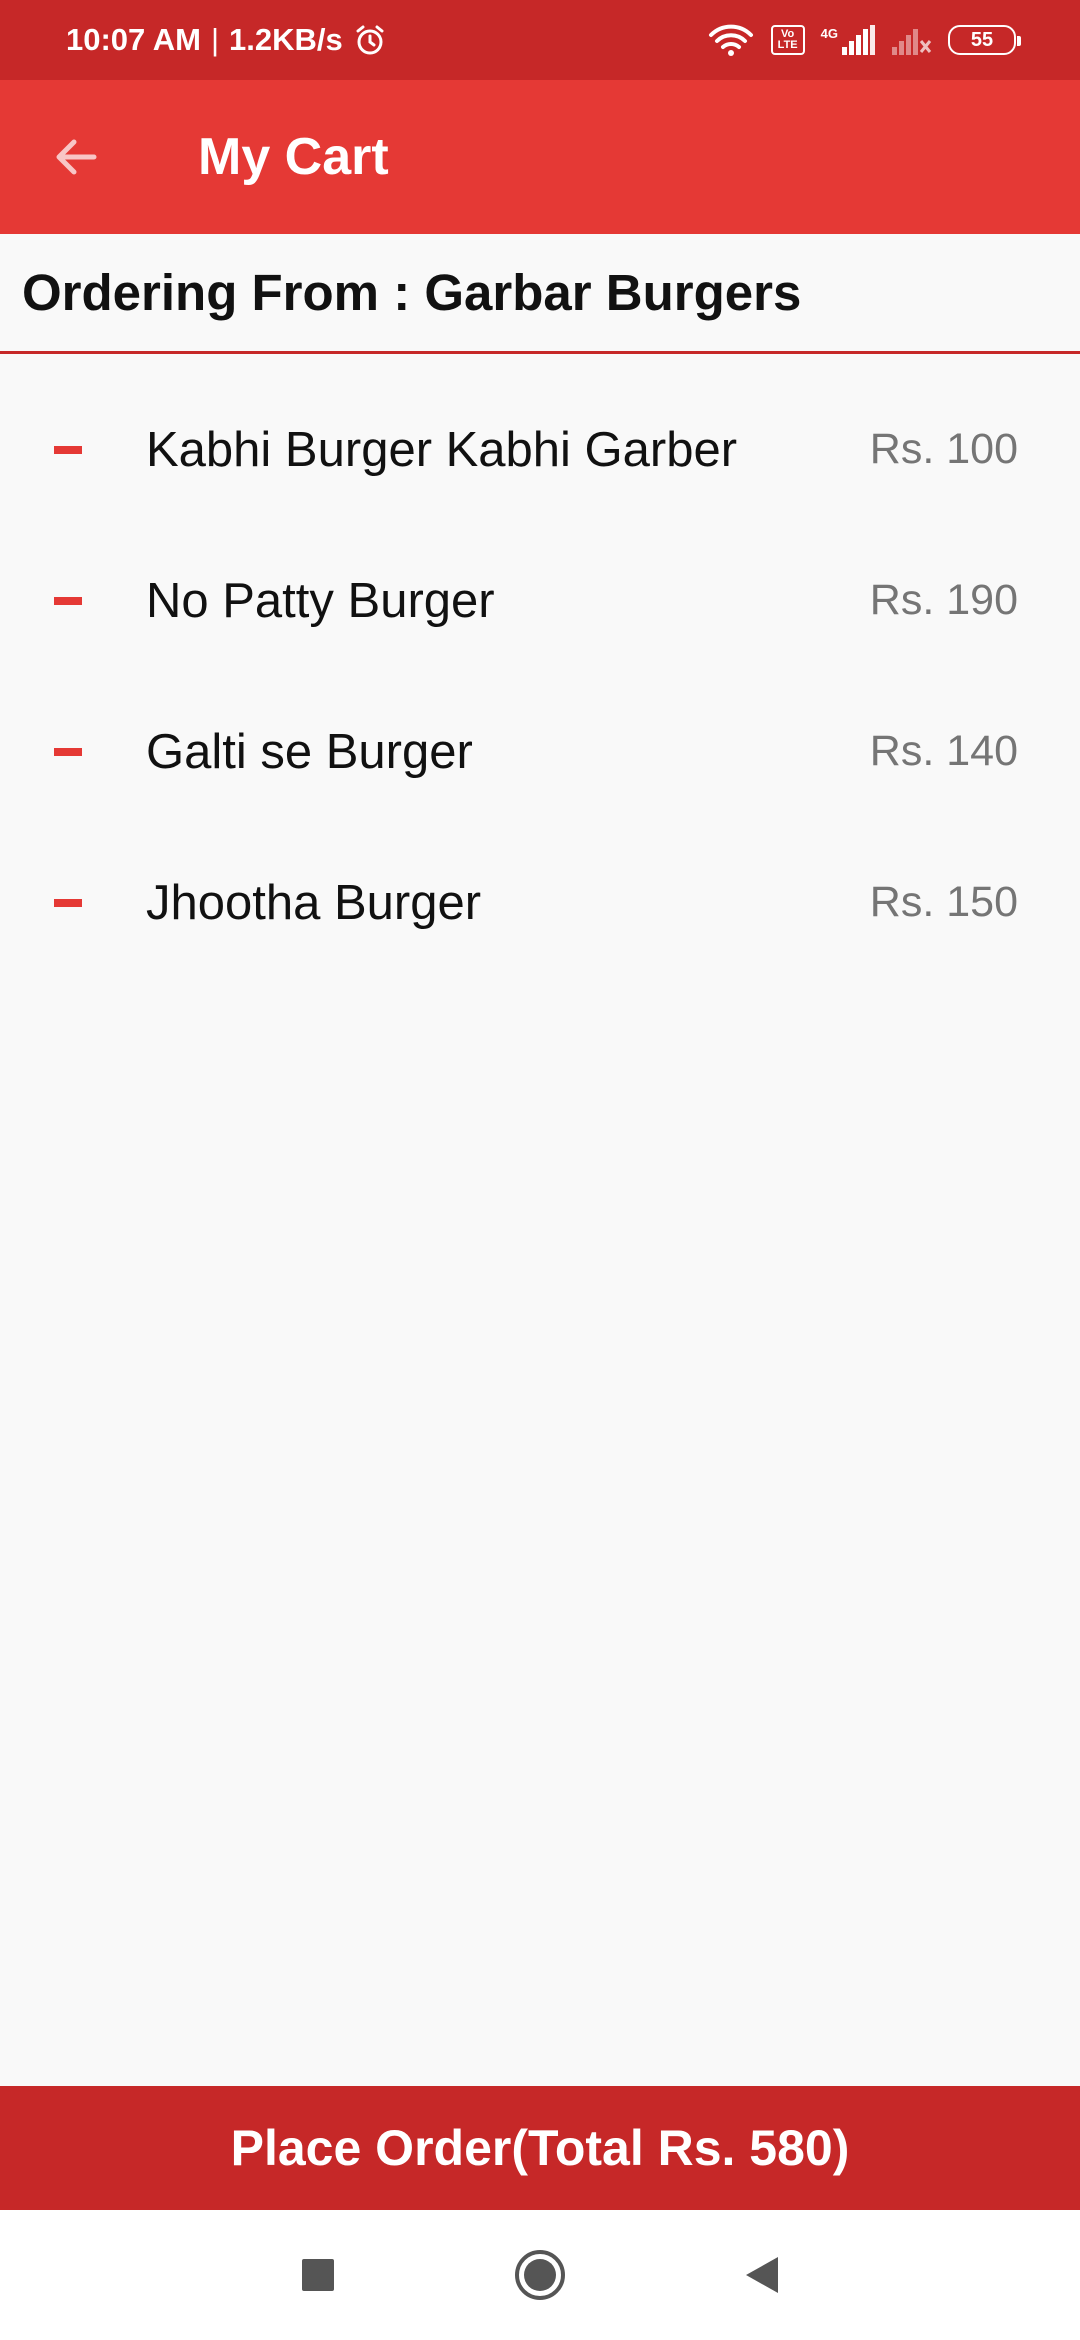 The image size is (1080, 2340). I want to click on cart-item-name: Galti se Burger, so click(309, 751).